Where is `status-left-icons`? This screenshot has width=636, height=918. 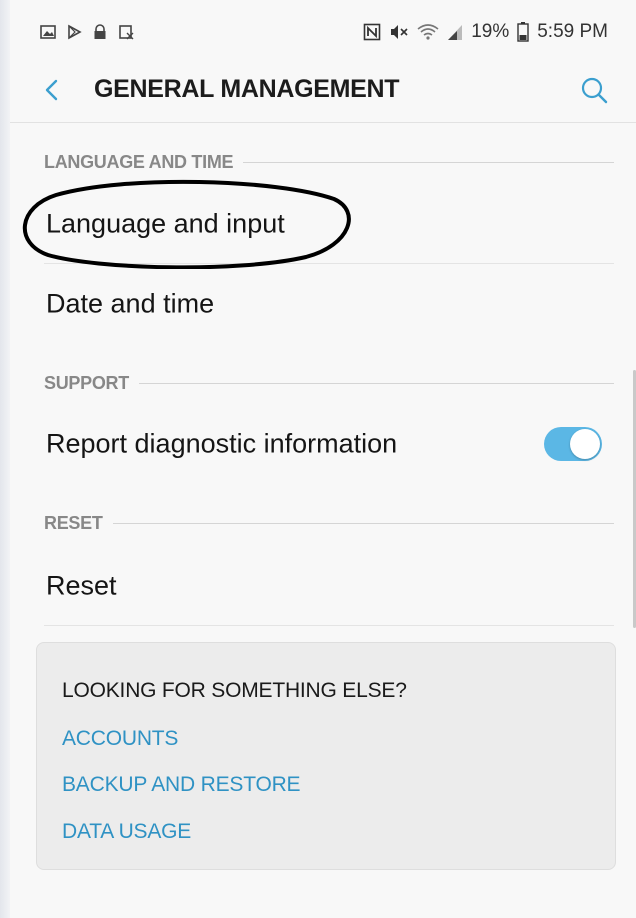
status-left-icons is located at coordinates (87, 32).